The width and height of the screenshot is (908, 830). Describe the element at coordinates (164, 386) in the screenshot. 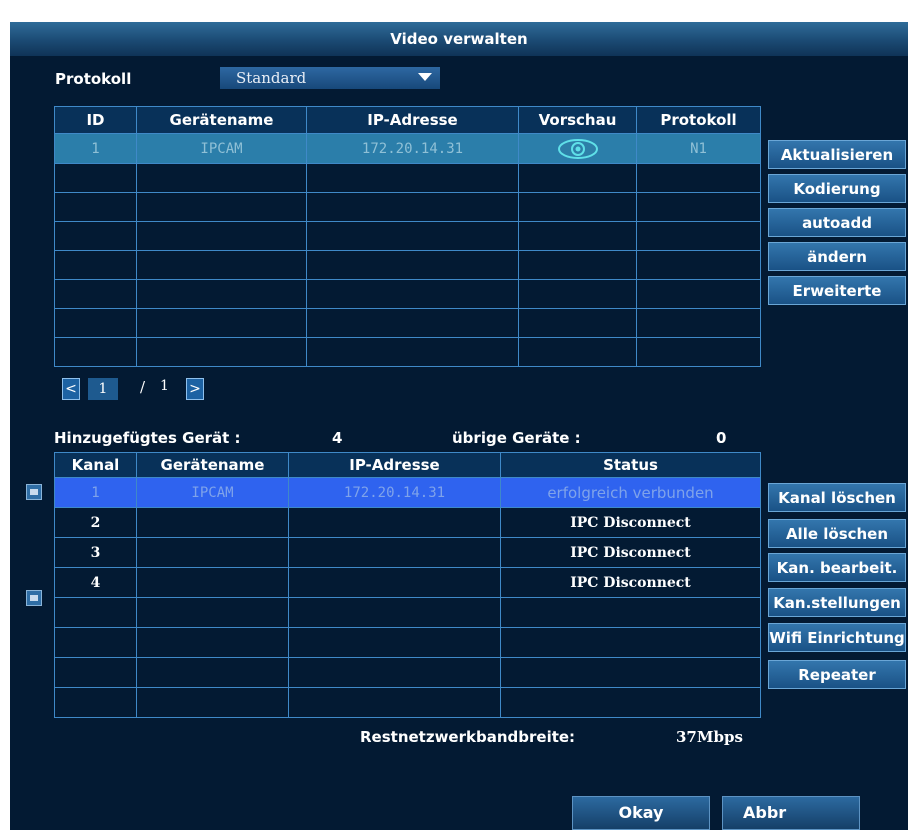

I see `total-pages: 1` at that location.